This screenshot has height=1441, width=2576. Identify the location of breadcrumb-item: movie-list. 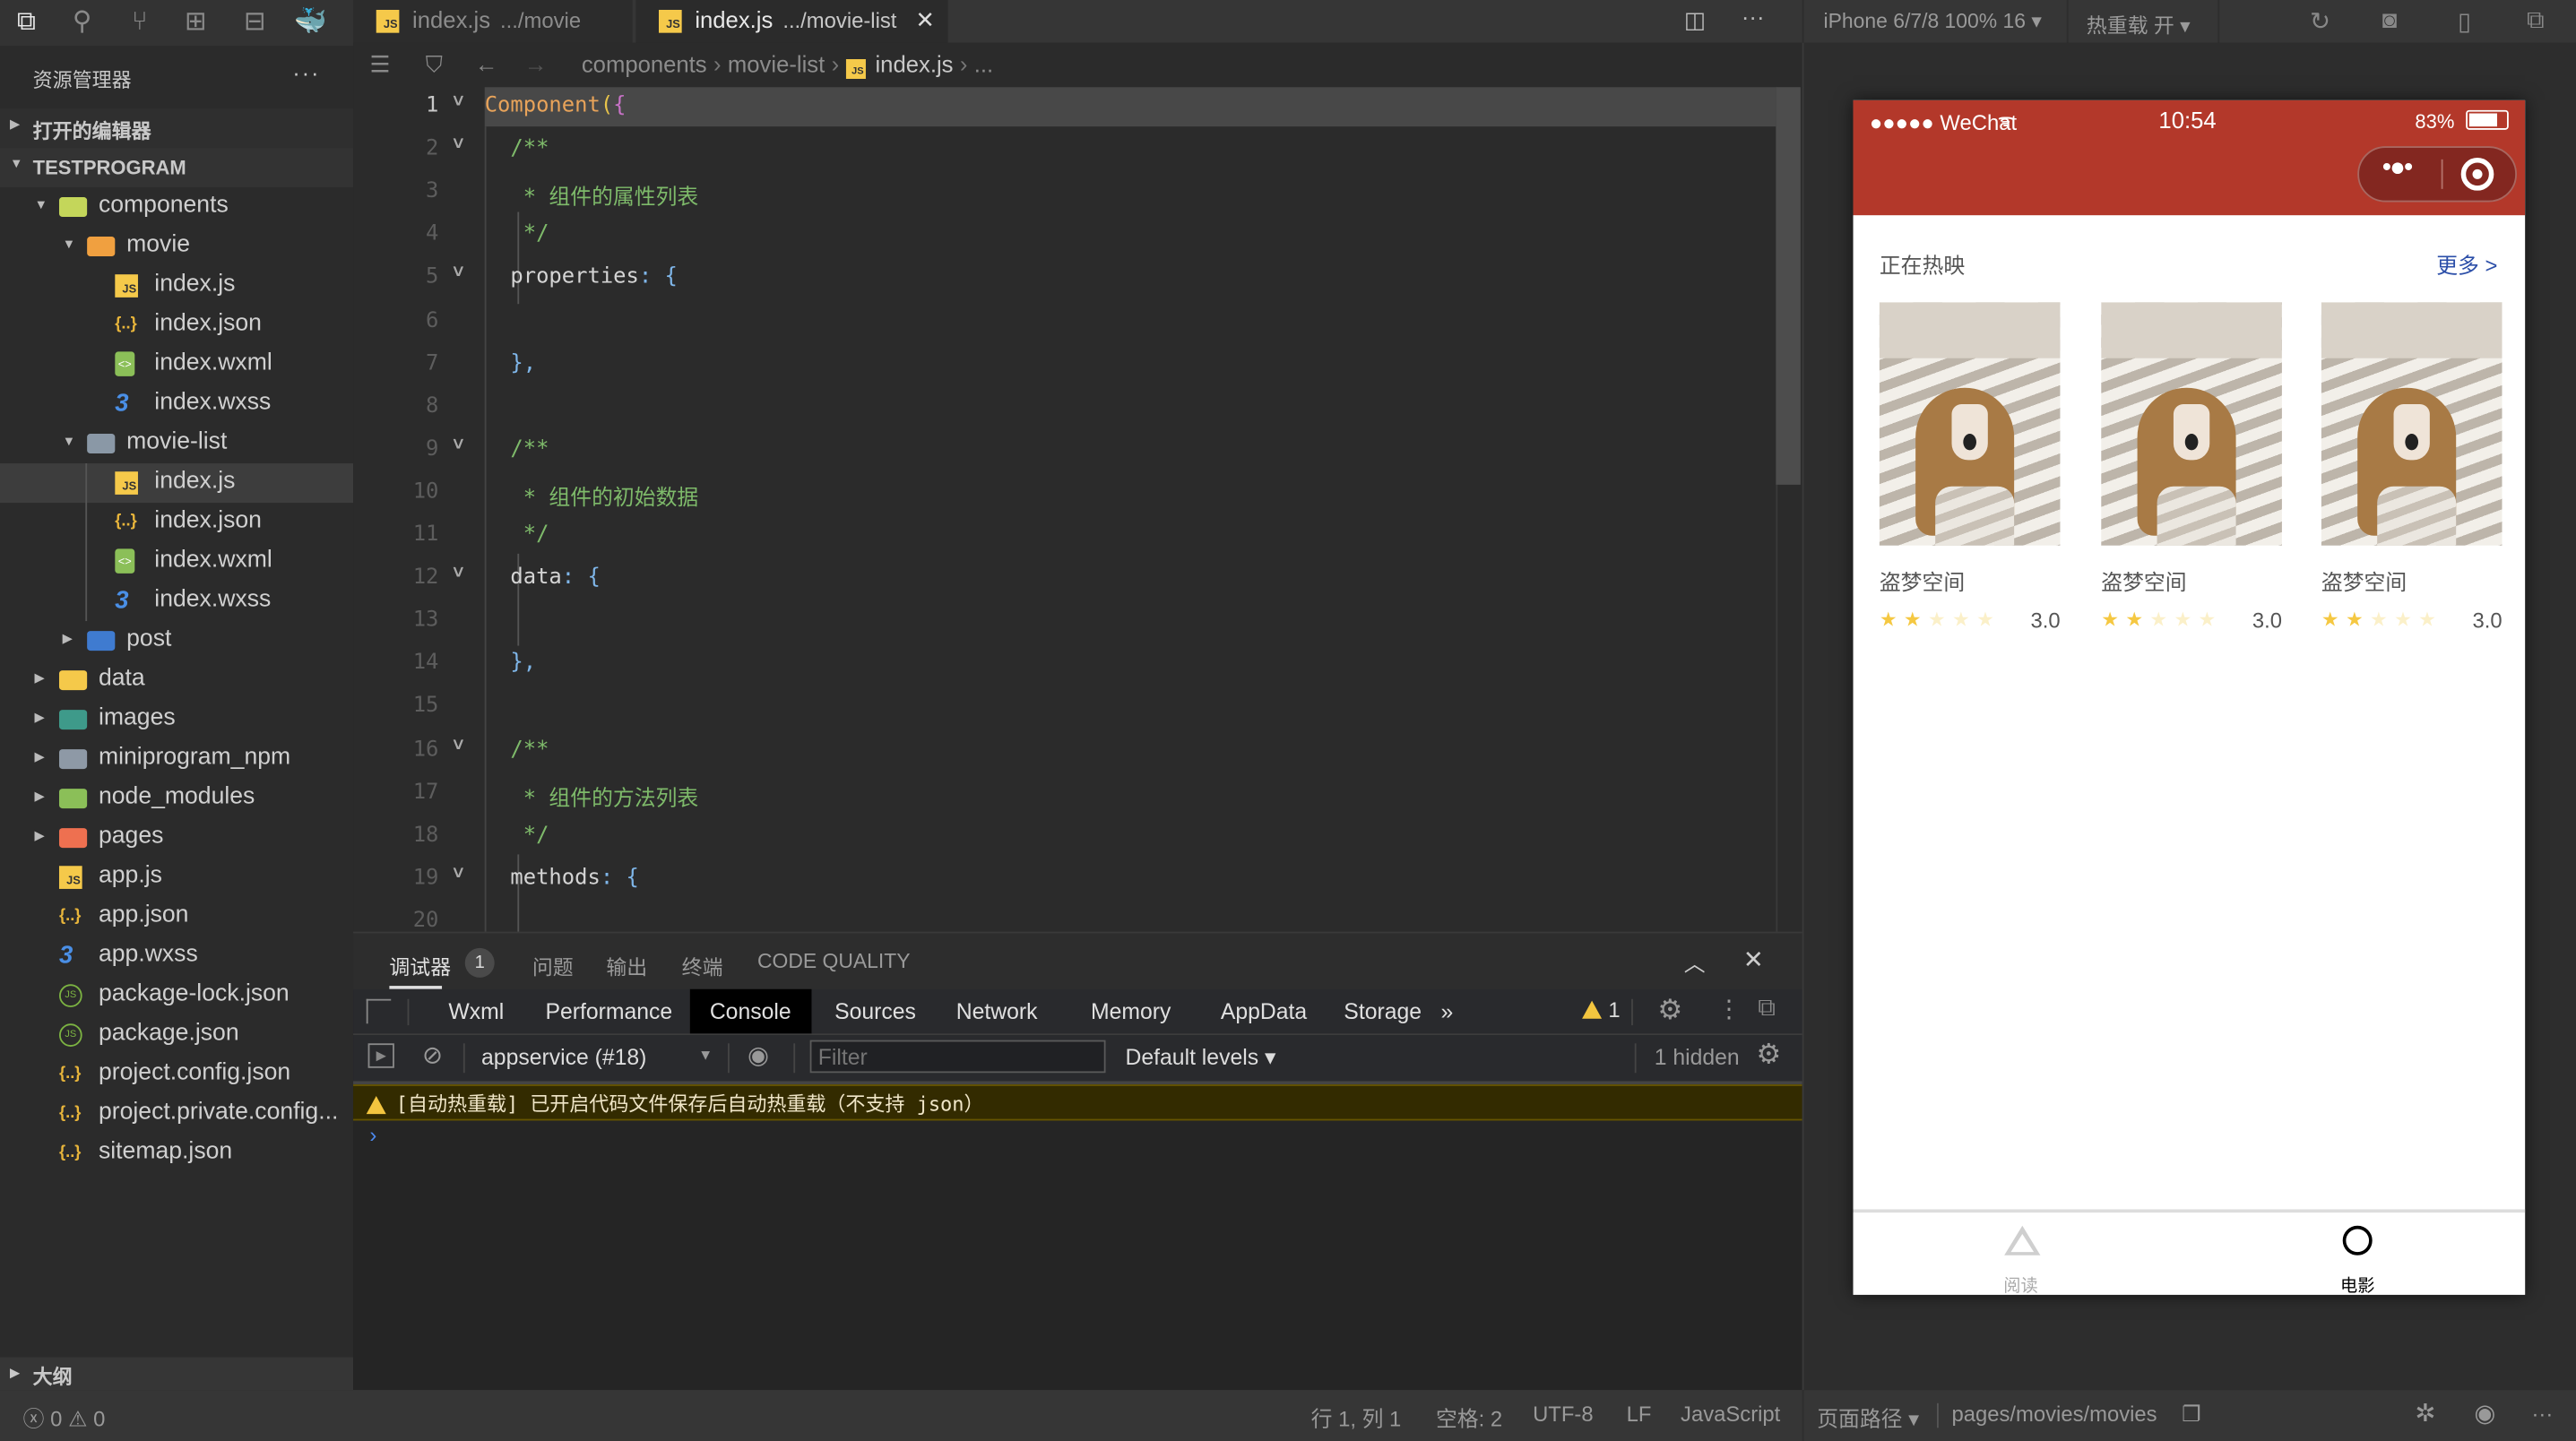
(776, 64).